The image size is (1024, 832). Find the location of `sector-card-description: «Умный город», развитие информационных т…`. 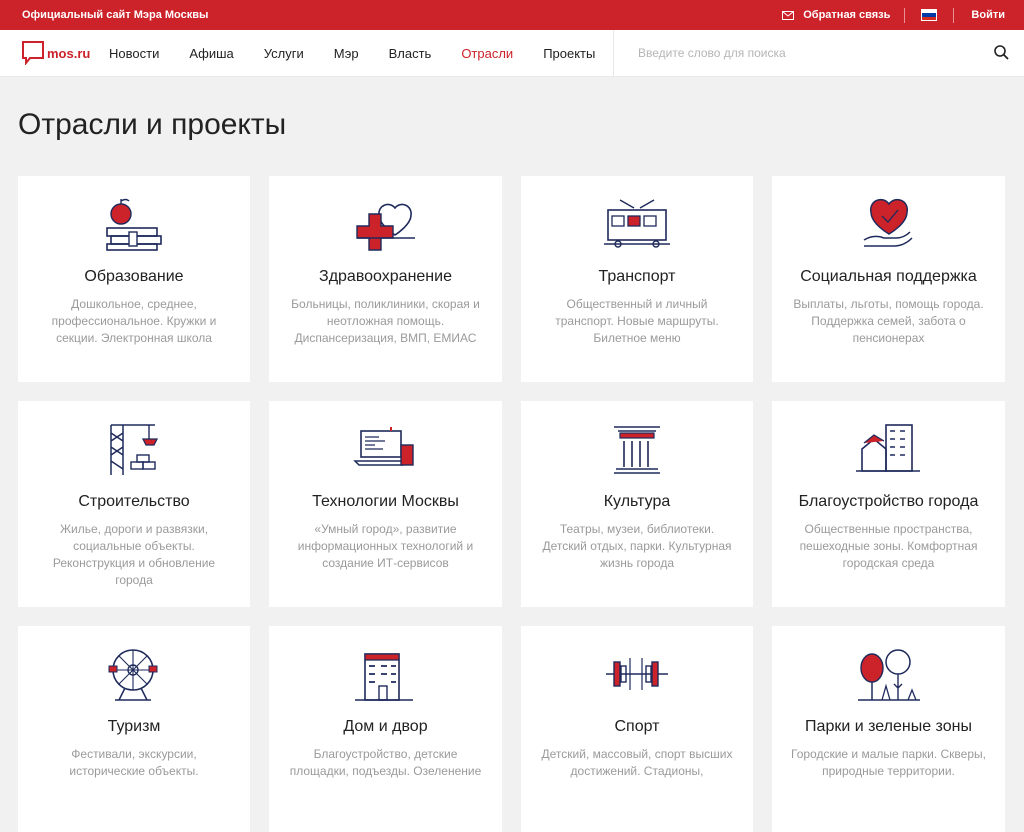

sector-card-description: «Умный город», развитие информационных т… is located at coordinates (385, 546).